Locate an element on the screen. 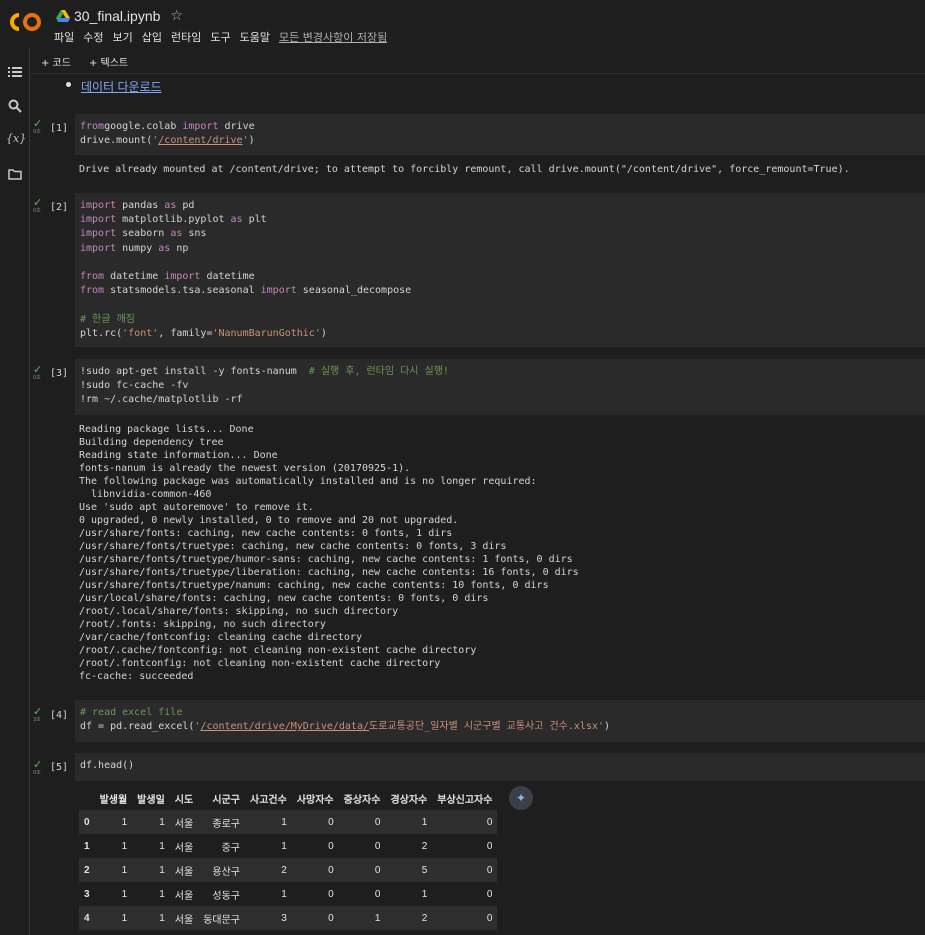  menu-insert: 삽입 is located at coordinates (152, 37).